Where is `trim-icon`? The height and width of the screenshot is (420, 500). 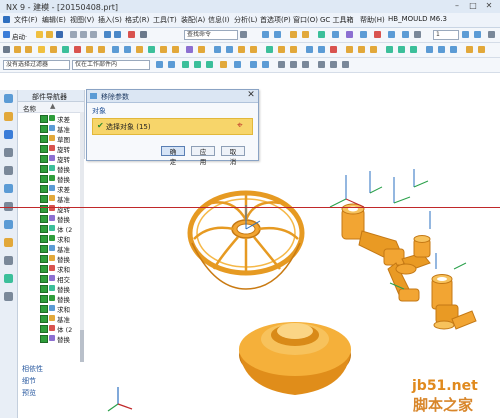 trim-icon is located at coordinates (469, 49).